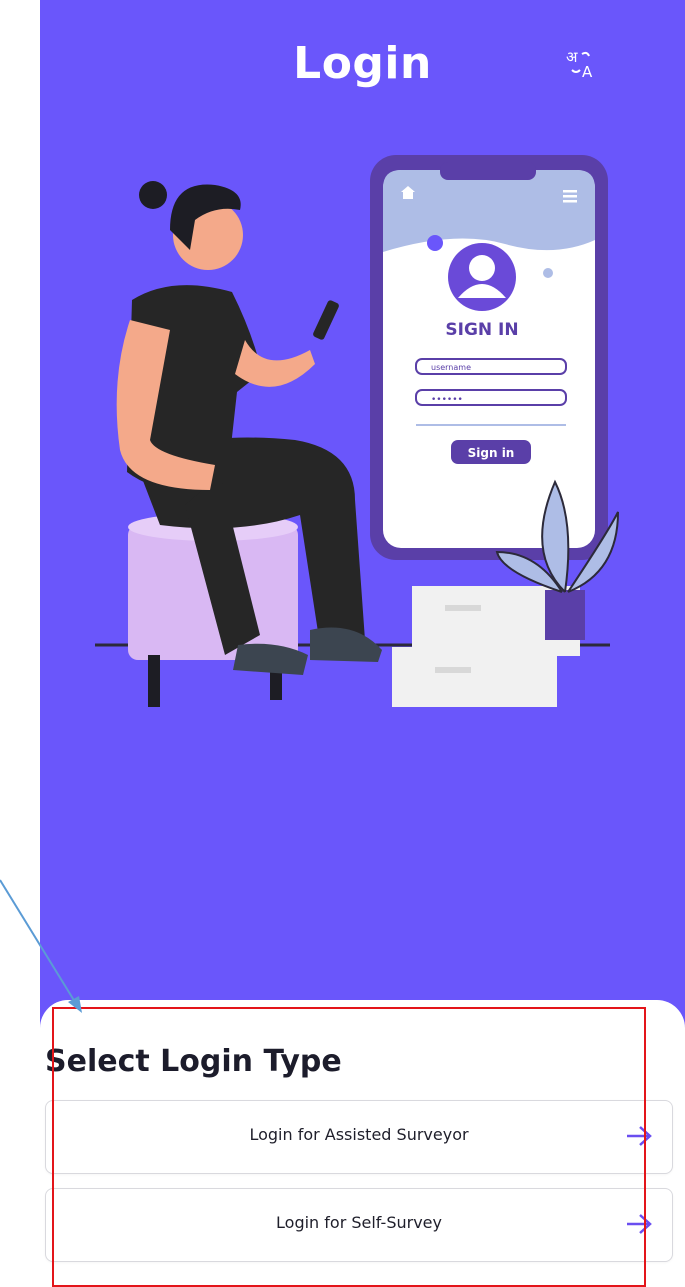 The width and height of the screenshot is (685, 1287). What do you see at coordinates (41, 946) in the screenshot?
I see `annotation-arrow` at bounding box center [41, 946].